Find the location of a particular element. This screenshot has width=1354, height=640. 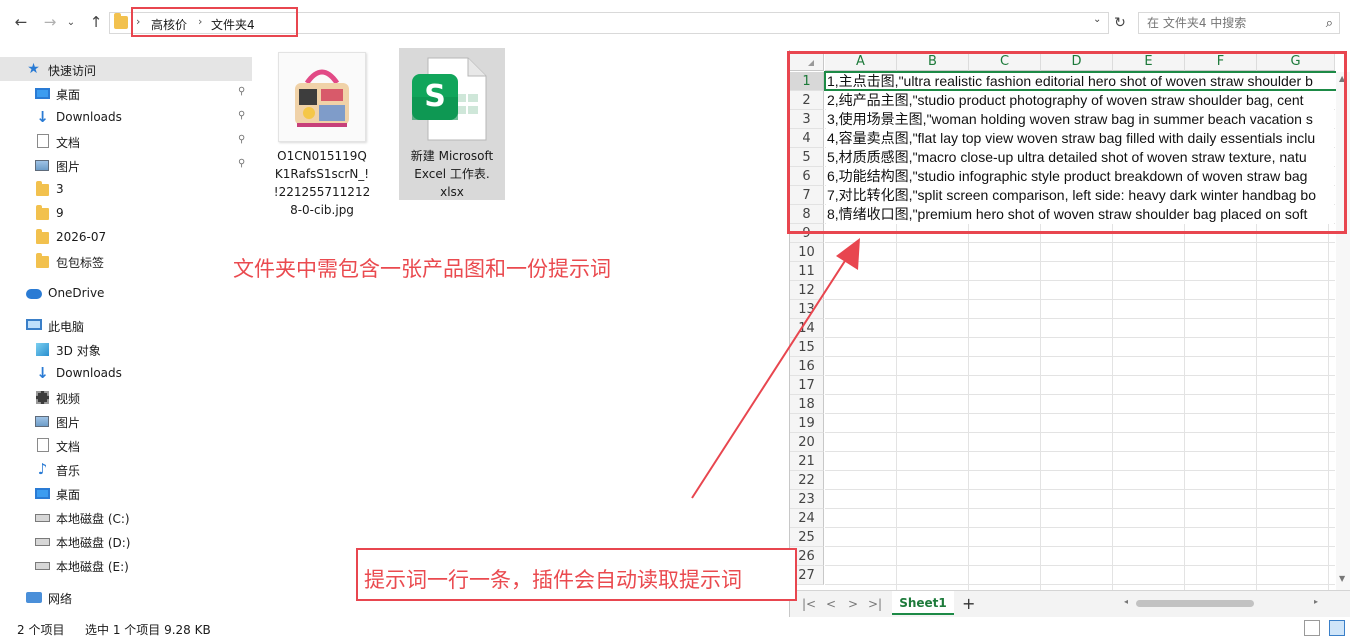

scroll-right-icon: ▸ is located at coordinates (1316, 601).